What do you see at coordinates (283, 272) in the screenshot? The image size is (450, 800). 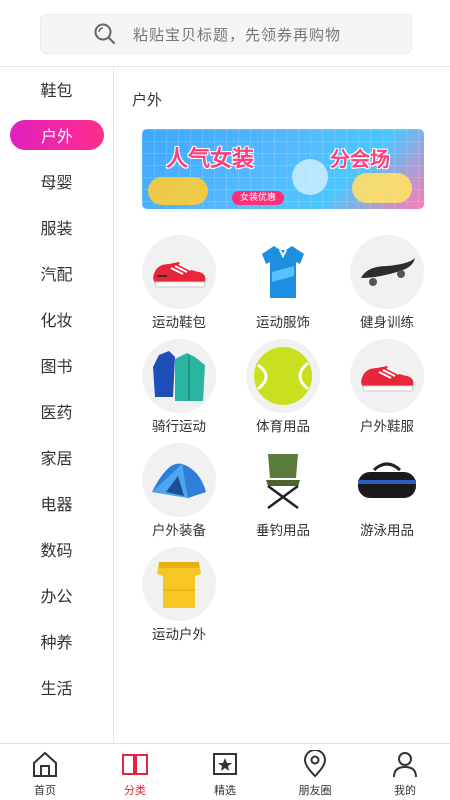 I see `sport-shirt-icon` at bounding box center [283, 272].